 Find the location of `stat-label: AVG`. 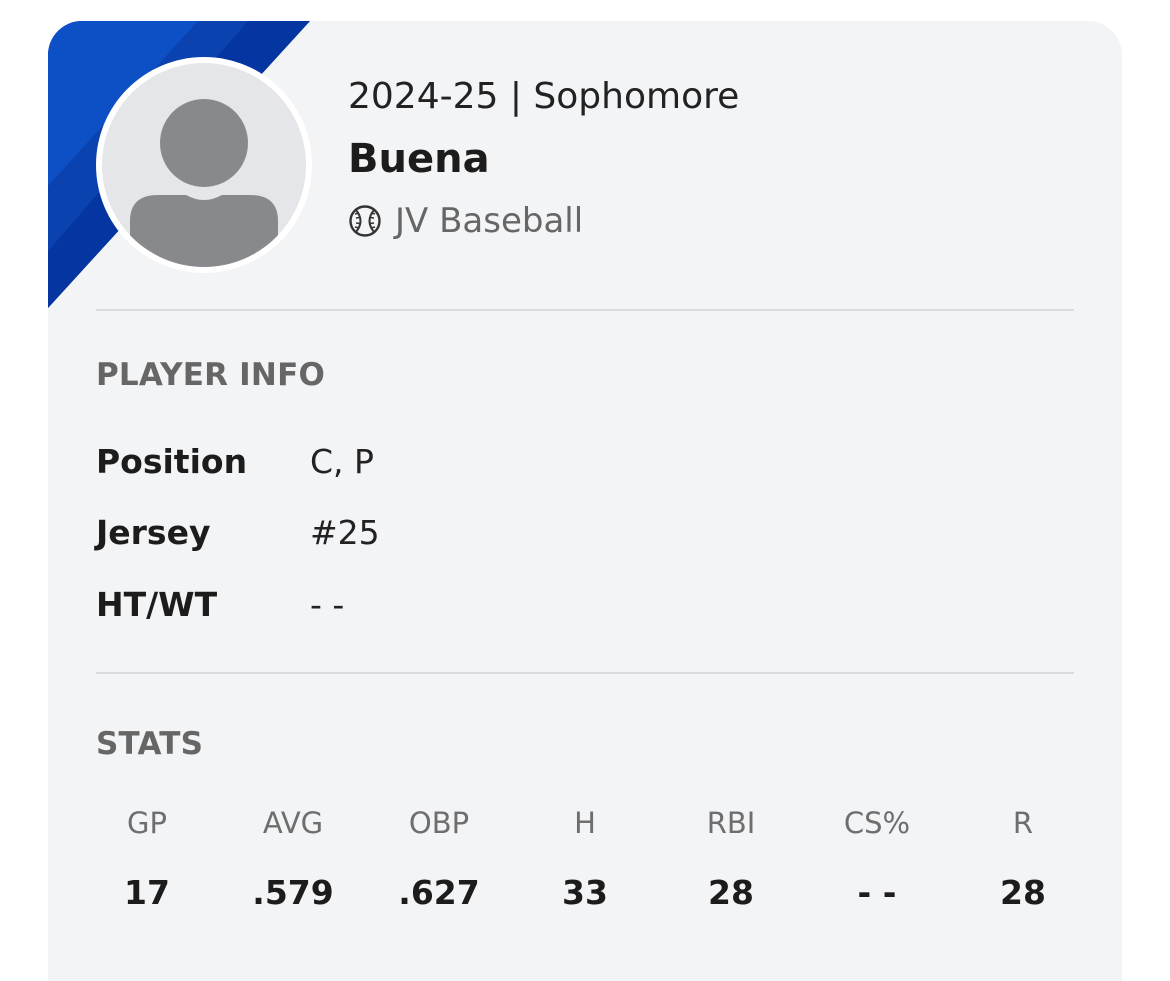

stat-label: AVG is located at coordinates (293, 823).